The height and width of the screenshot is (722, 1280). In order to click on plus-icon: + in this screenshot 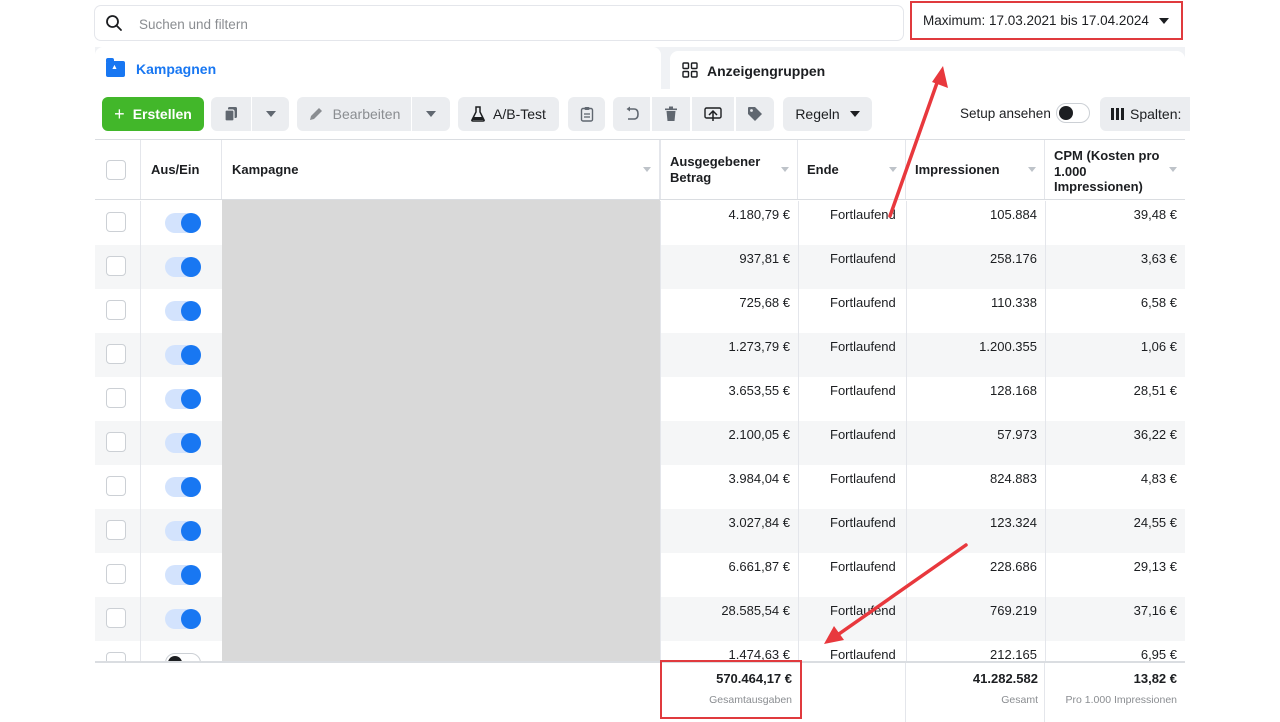, I will do `click(119, 113)`.